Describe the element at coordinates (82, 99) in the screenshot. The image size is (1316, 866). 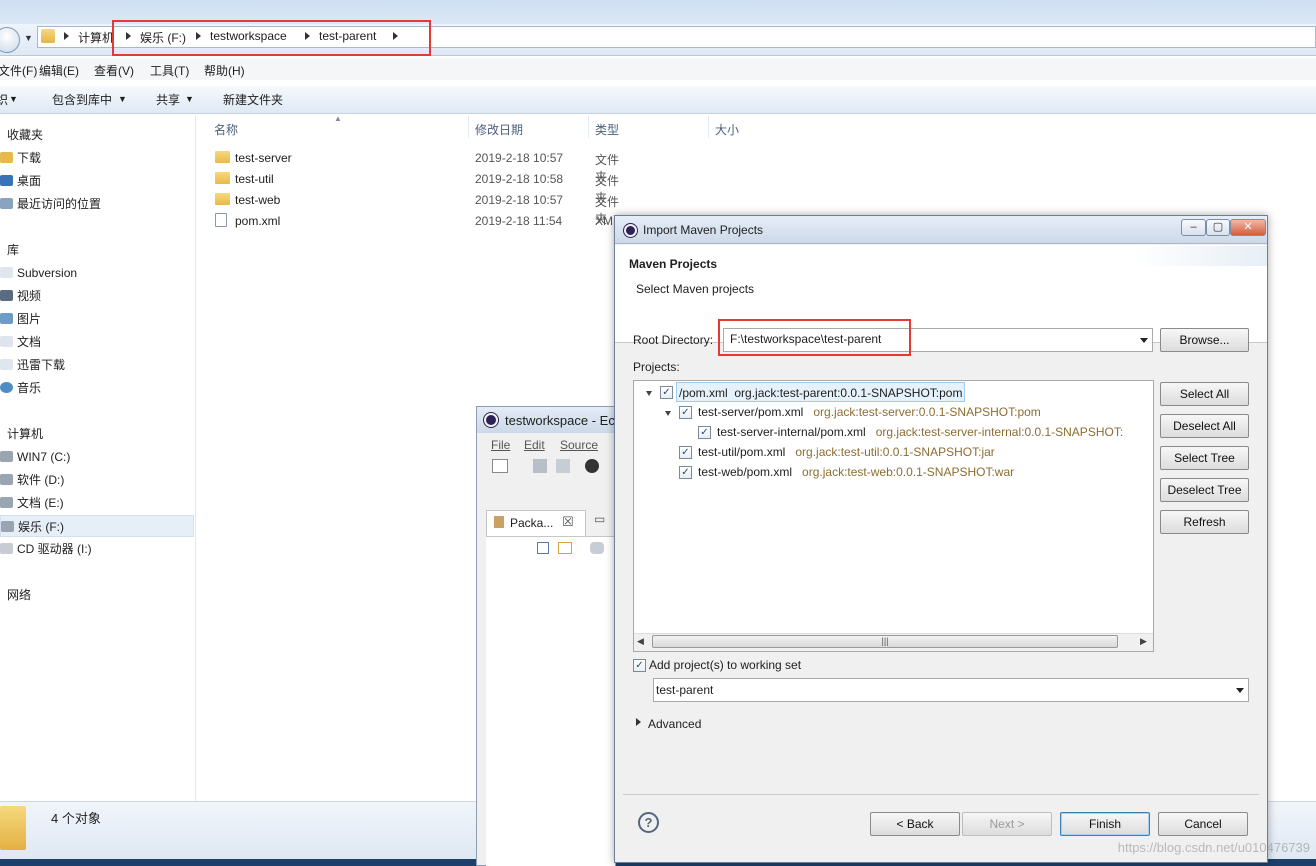
I see `include-in-library-button: 包含到库中` at that location.